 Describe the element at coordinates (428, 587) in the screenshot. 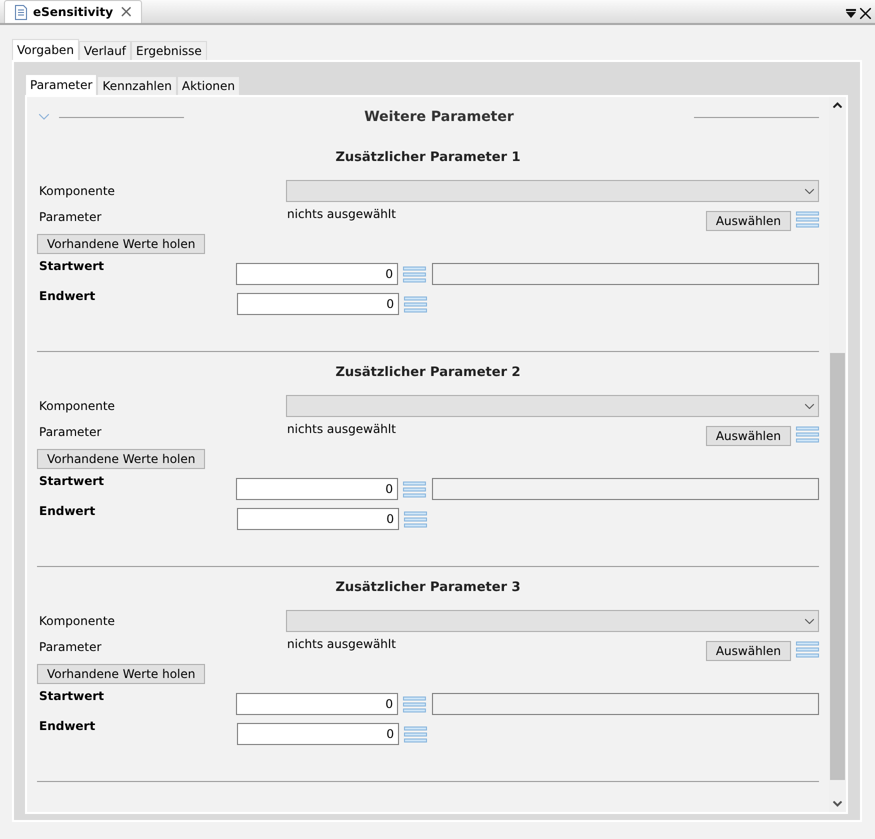

I see `block-title: Zusätzlicher Parameter 3` at that location.